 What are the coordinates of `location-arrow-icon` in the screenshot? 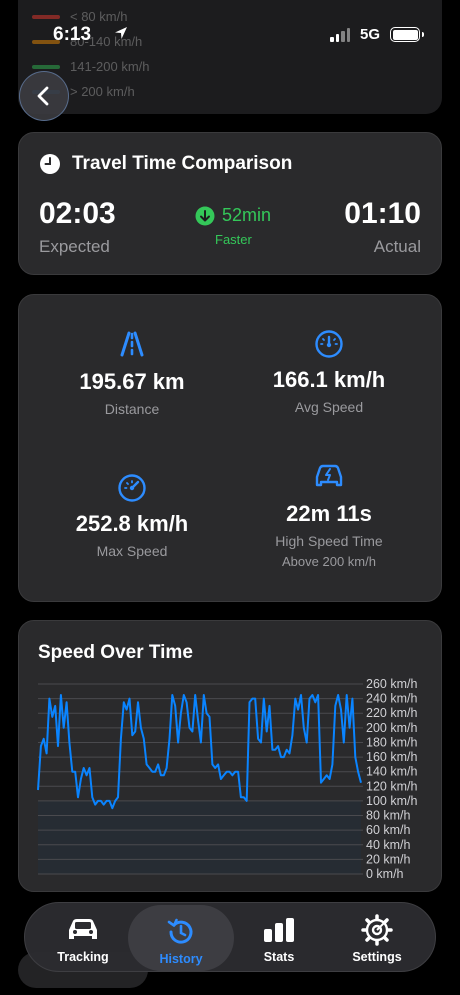 It's located at (121, 35).